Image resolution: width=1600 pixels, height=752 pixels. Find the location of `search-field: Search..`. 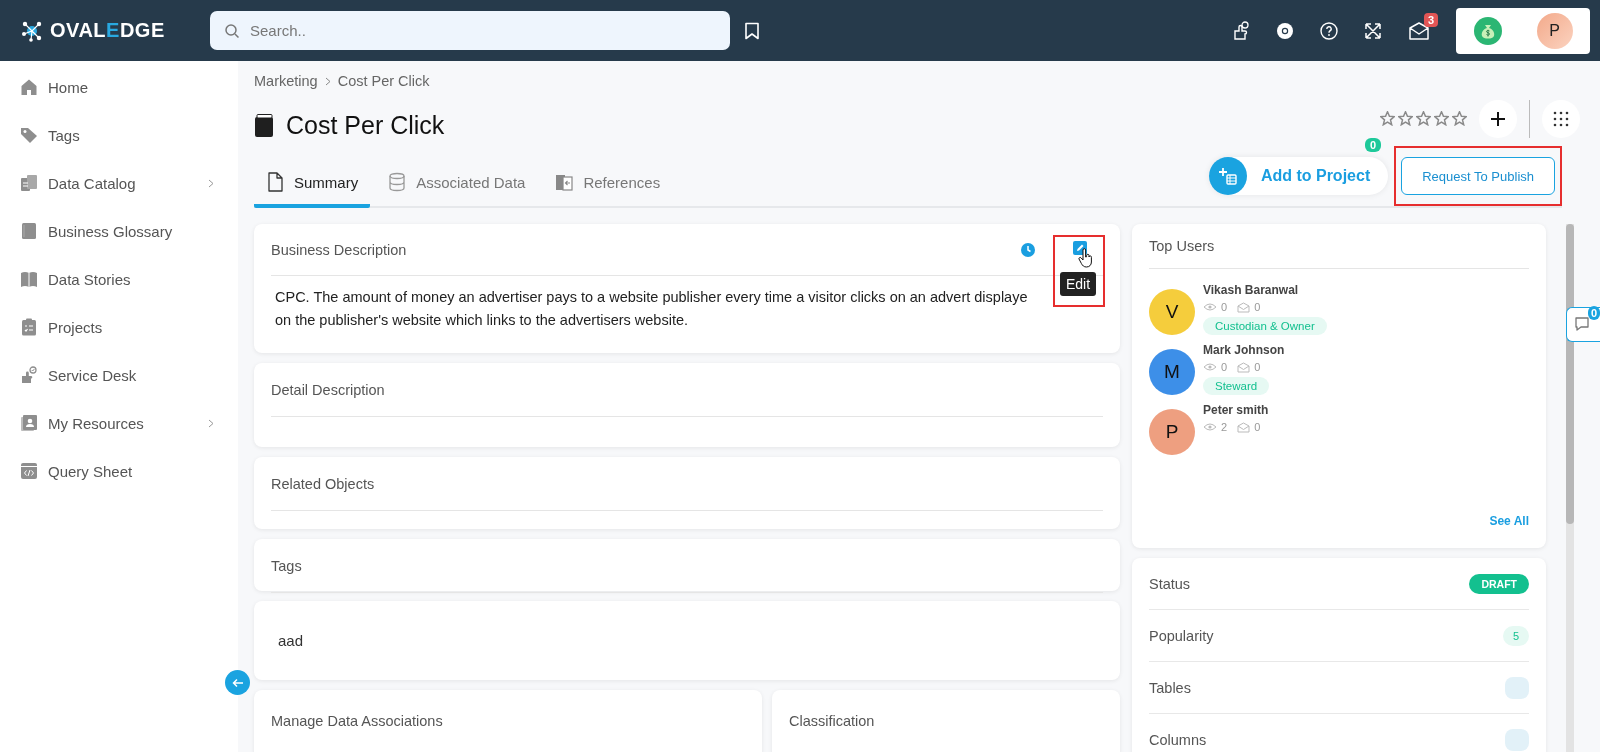

search-field: Search.. is located at coordinates (470, 30).